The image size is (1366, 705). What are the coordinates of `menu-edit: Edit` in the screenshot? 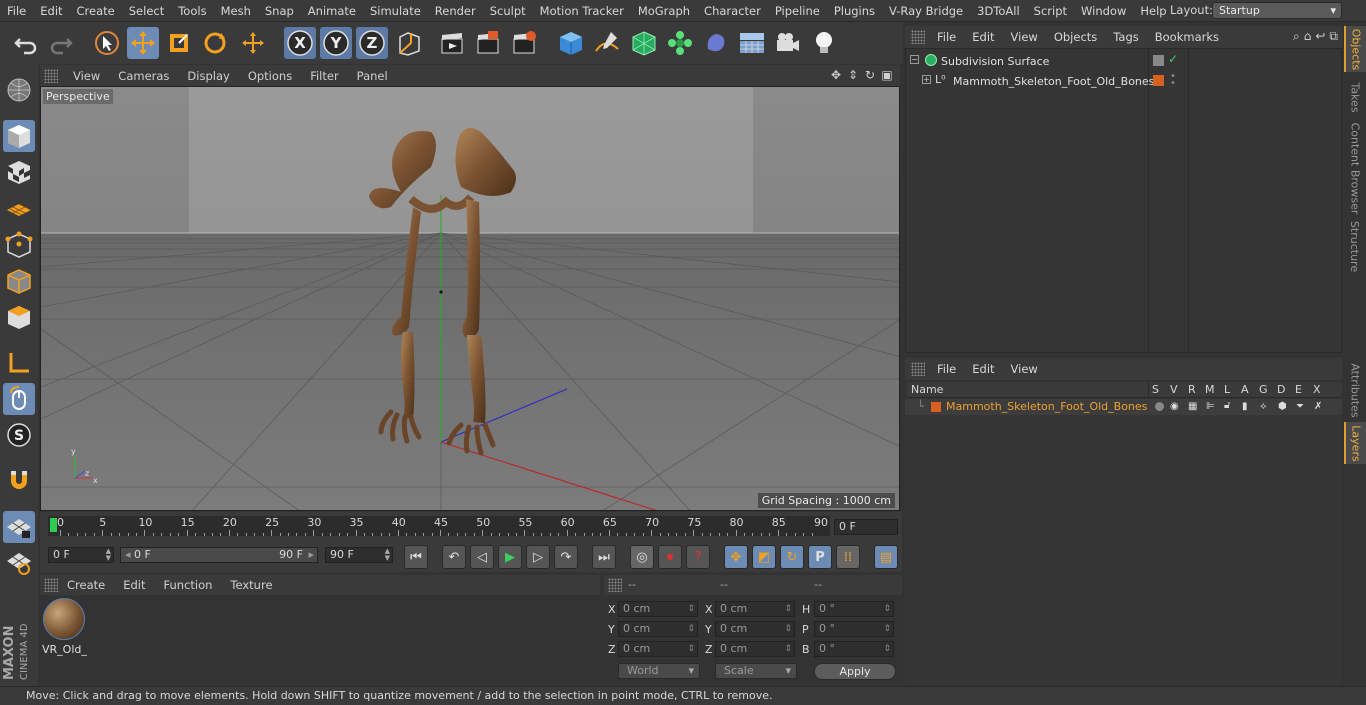 It's located at (51, 11).